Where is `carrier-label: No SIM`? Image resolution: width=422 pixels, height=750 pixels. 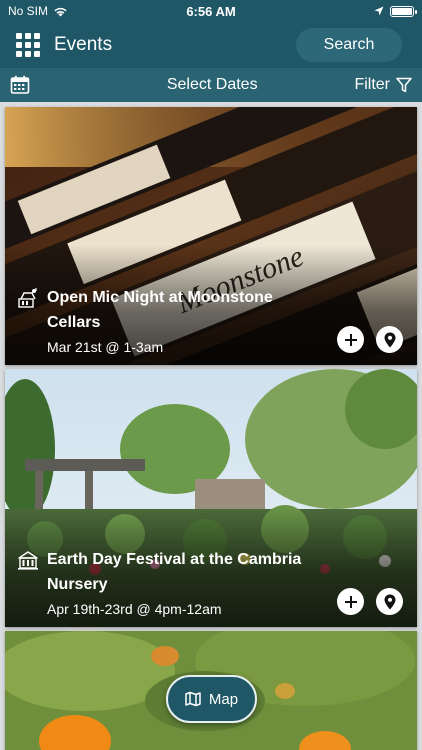 carrier-label: No SIM is located at coordinates (28, 11).